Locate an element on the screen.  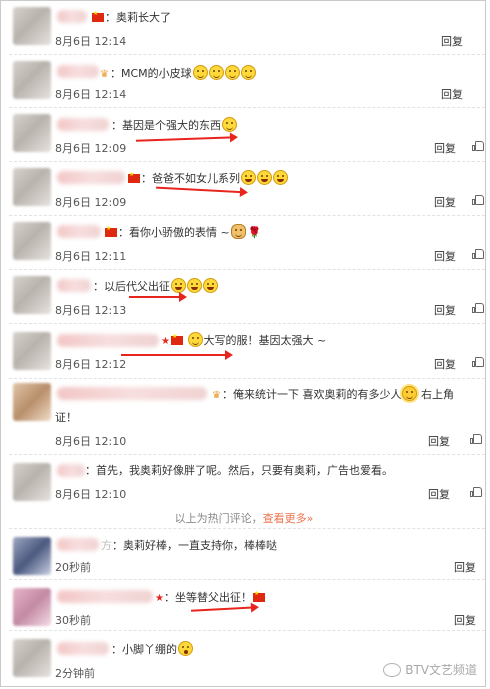
comment-item: ：小脚丫绷的 2分钟前 is located at coordinates (244, 659).